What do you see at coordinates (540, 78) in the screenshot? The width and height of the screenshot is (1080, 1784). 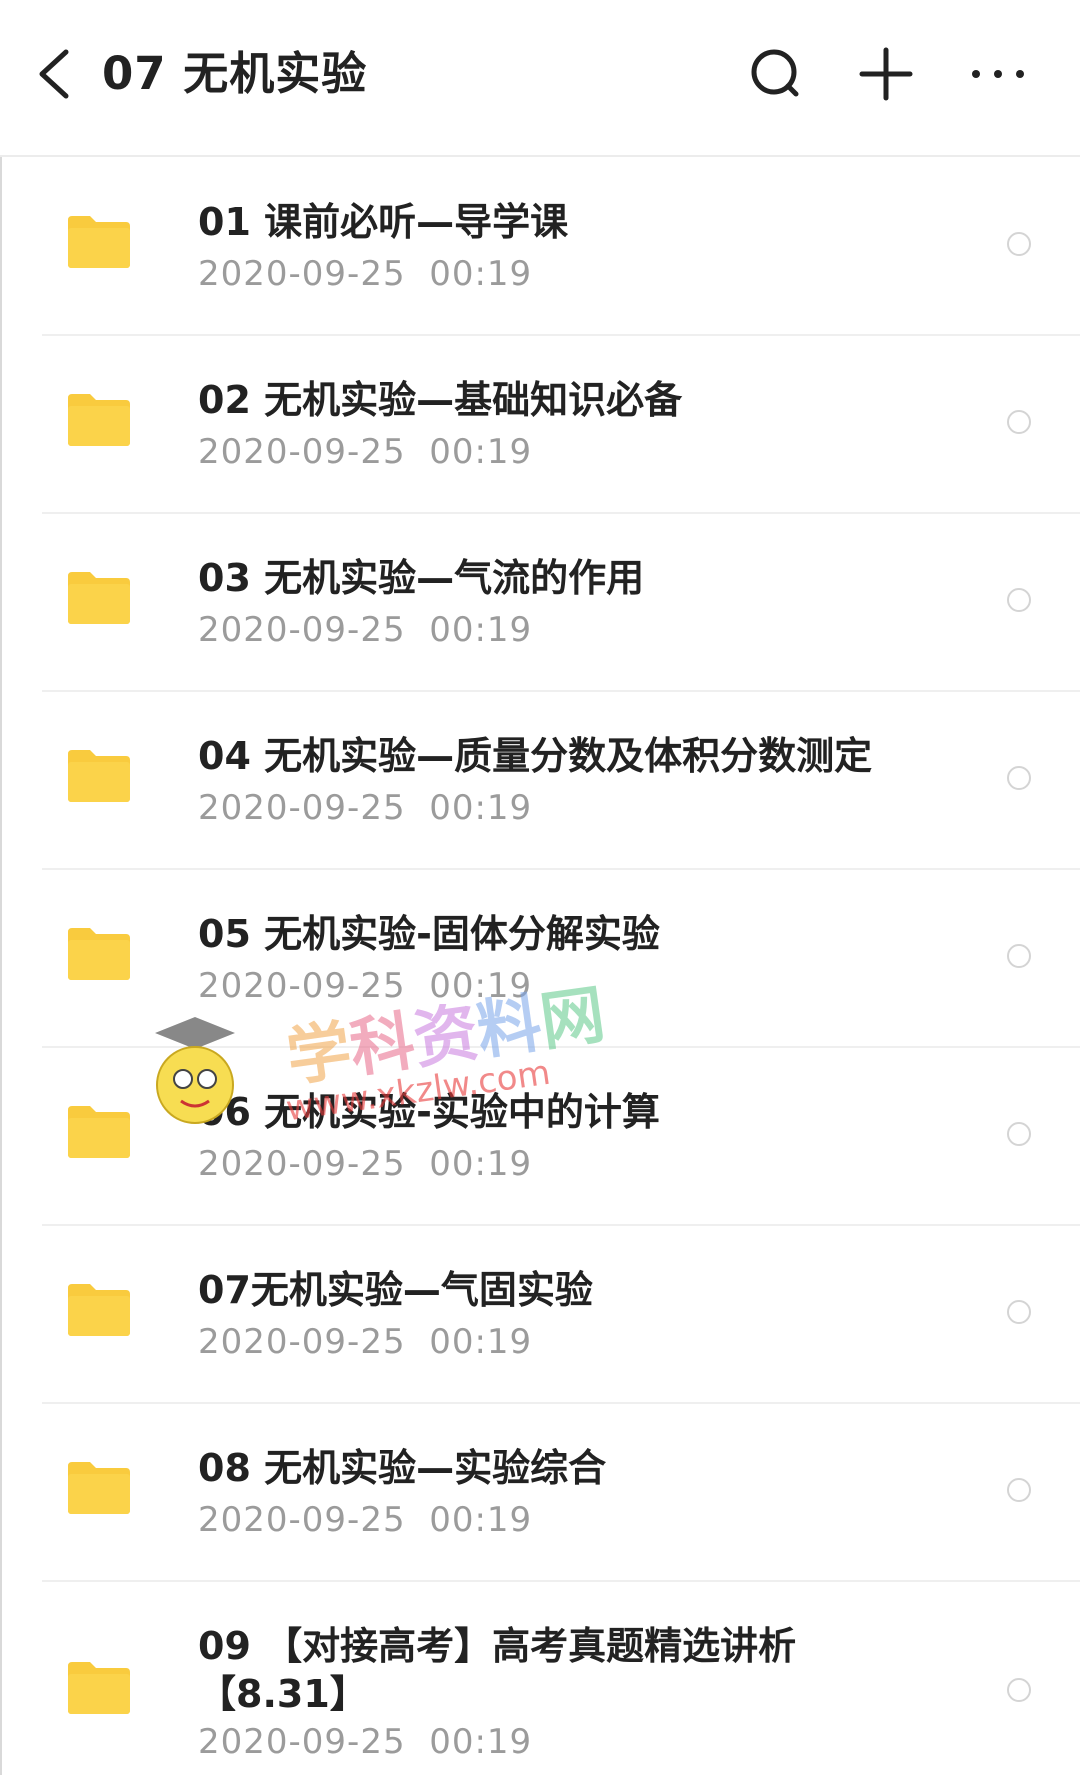 I see `top-bar: 07 无机实验` at bounding box center [540, 78].